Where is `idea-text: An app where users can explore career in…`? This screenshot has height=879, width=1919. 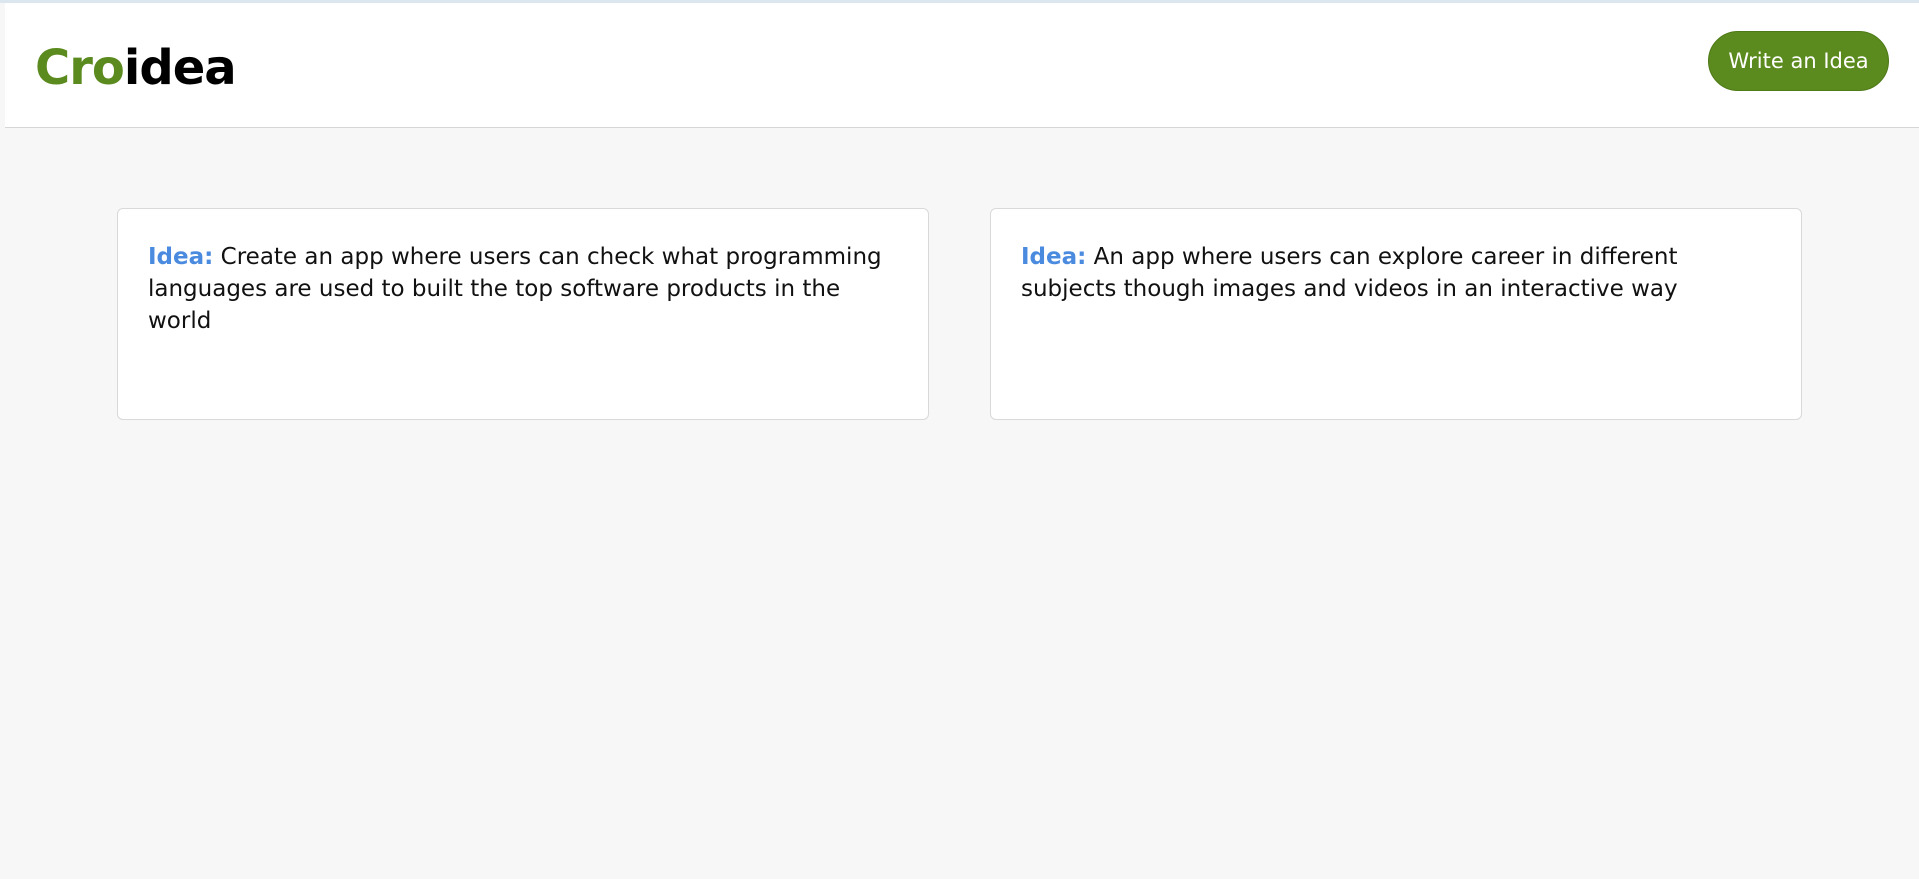
idea-text: An app where users can explore career in… is located at coordinates (1349, 273).